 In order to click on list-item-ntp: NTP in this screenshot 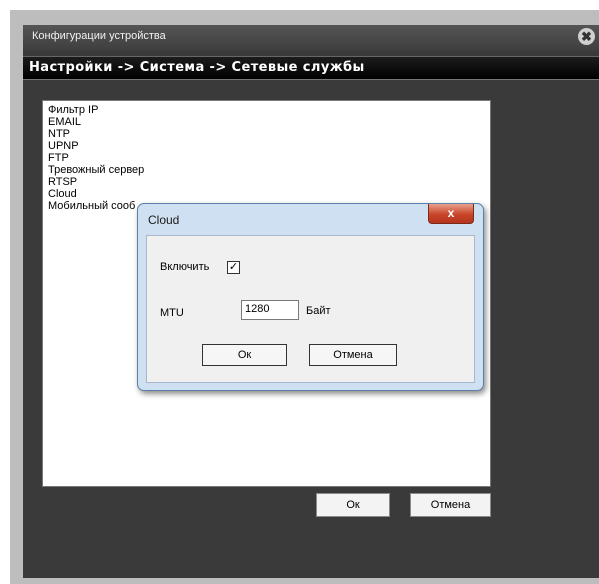, I will do `click(59, 134)`.